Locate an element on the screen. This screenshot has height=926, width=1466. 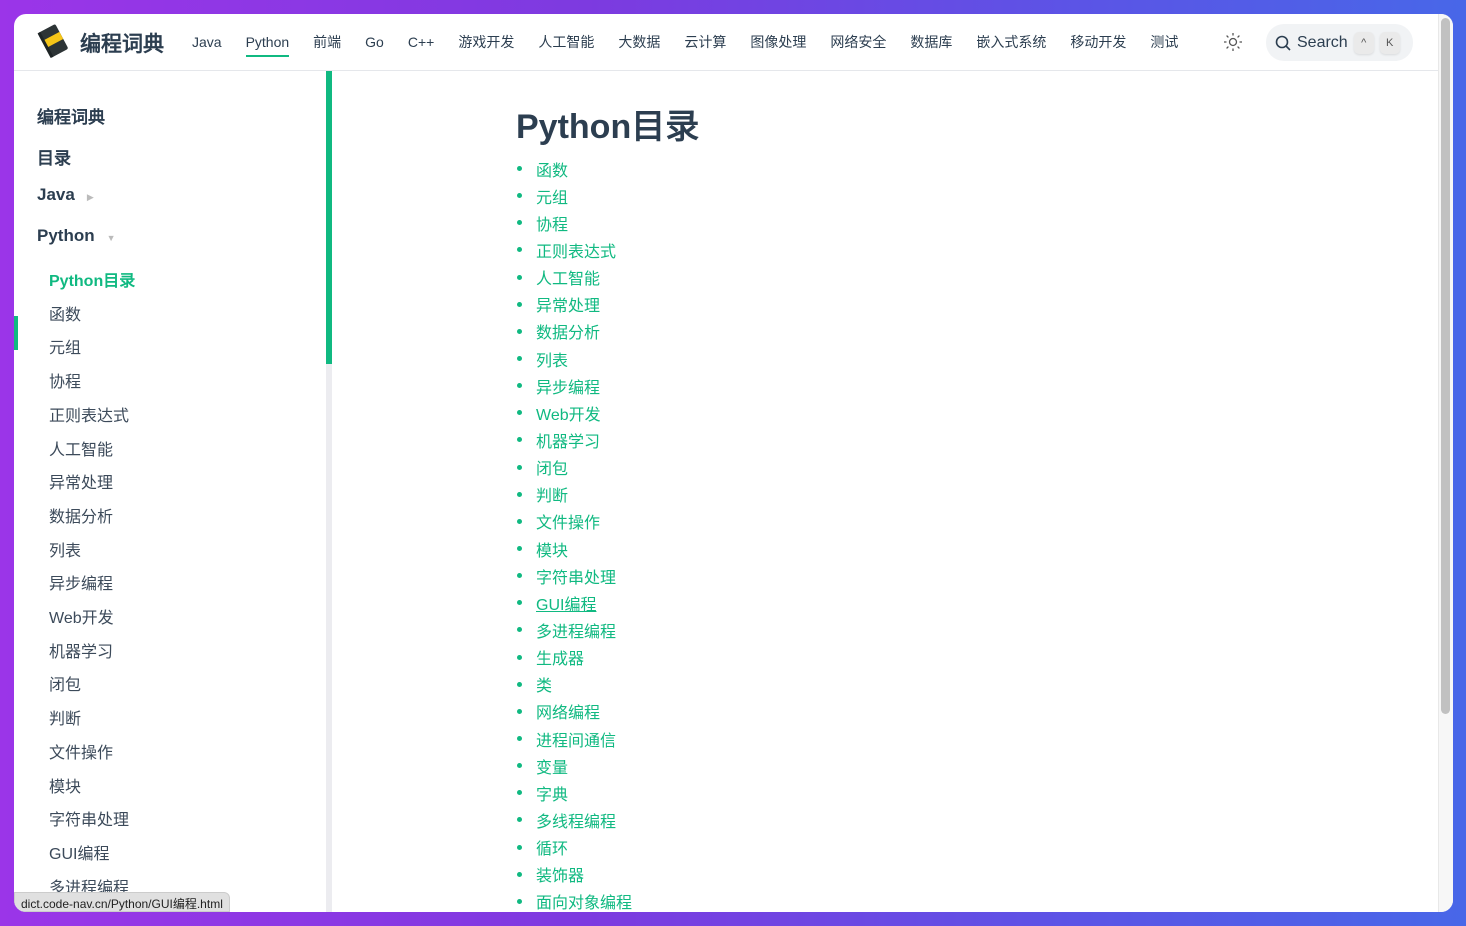
toc-link: 变量 is located at coordinates (552, 766).